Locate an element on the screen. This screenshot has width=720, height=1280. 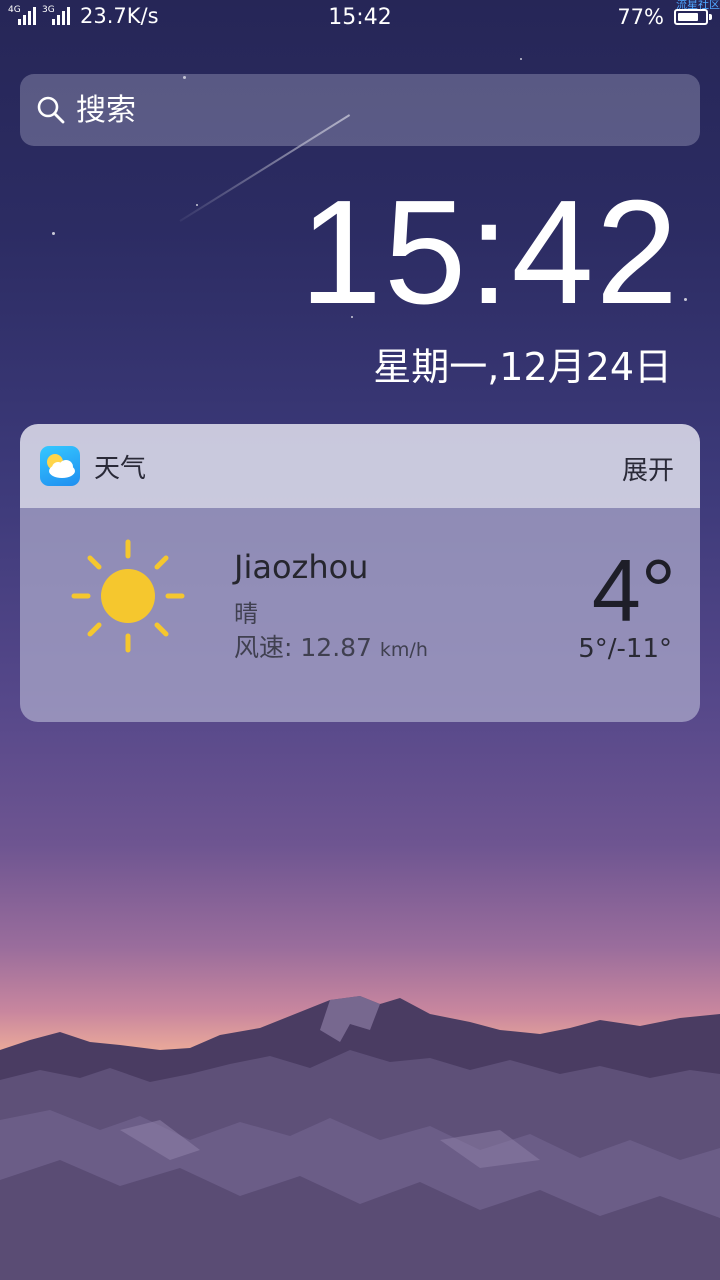
wind-label: 风速: is located at coordinates (263, 647).